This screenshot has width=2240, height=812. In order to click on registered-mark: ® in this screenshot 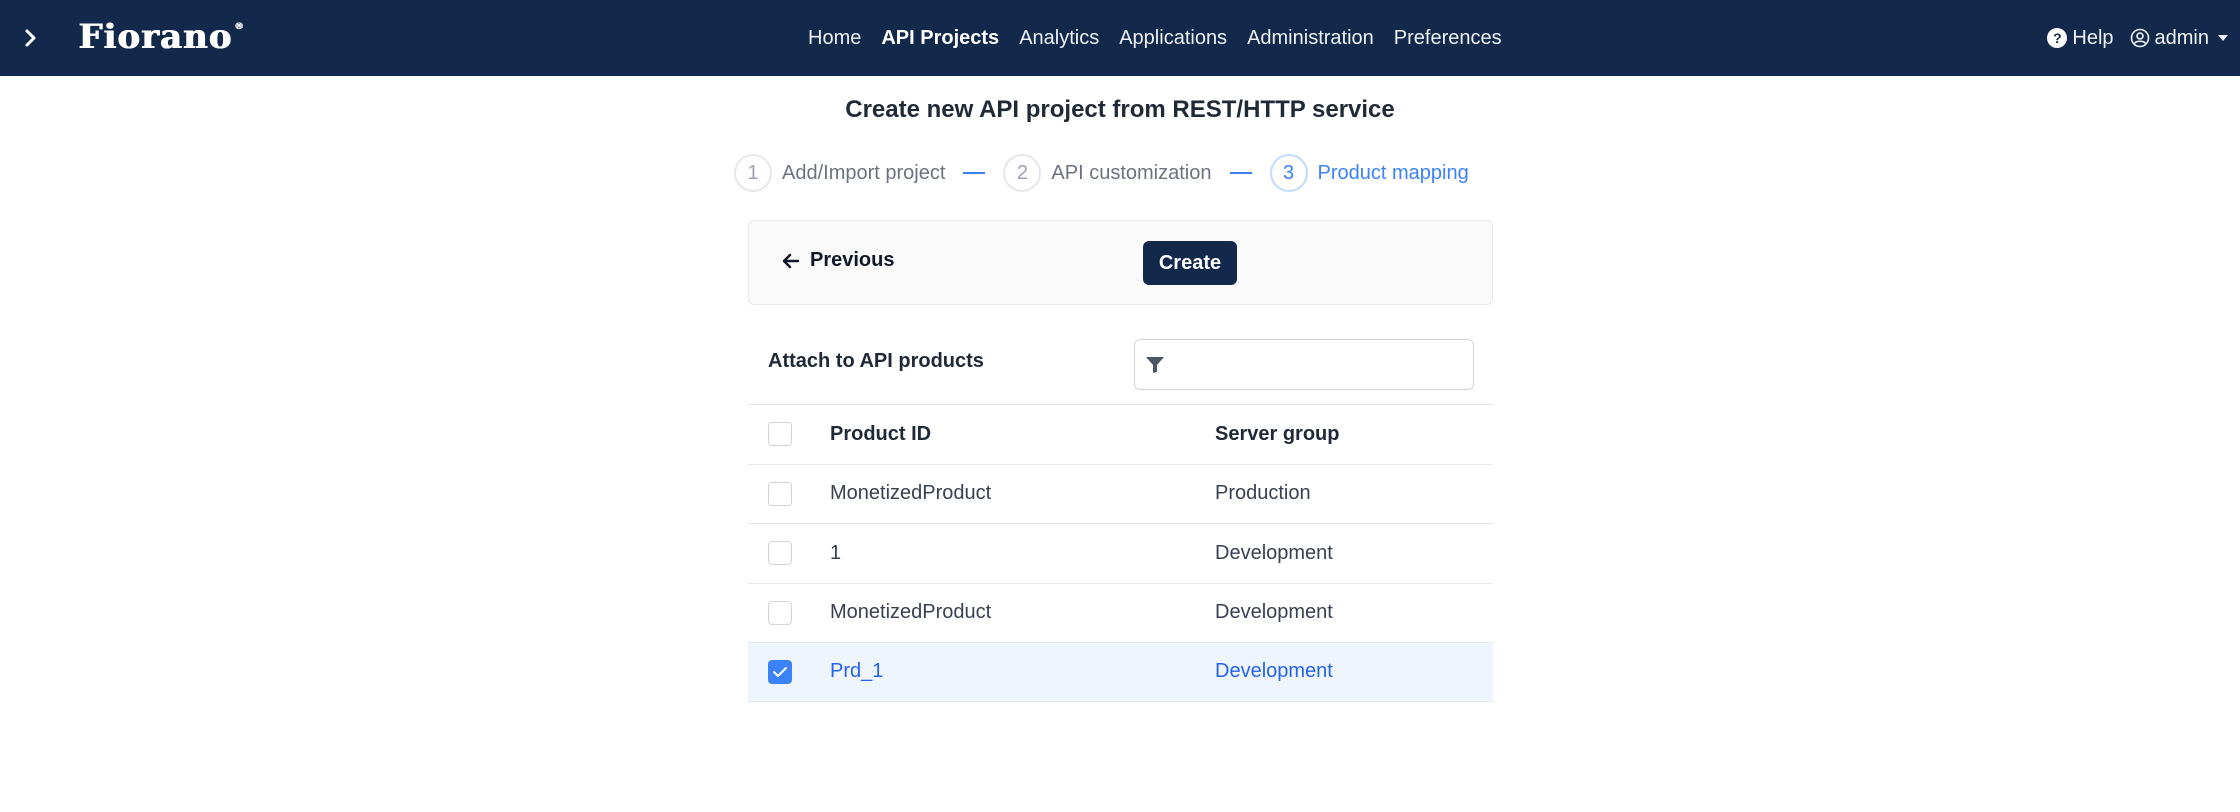, I will do `click(239, 27)`.